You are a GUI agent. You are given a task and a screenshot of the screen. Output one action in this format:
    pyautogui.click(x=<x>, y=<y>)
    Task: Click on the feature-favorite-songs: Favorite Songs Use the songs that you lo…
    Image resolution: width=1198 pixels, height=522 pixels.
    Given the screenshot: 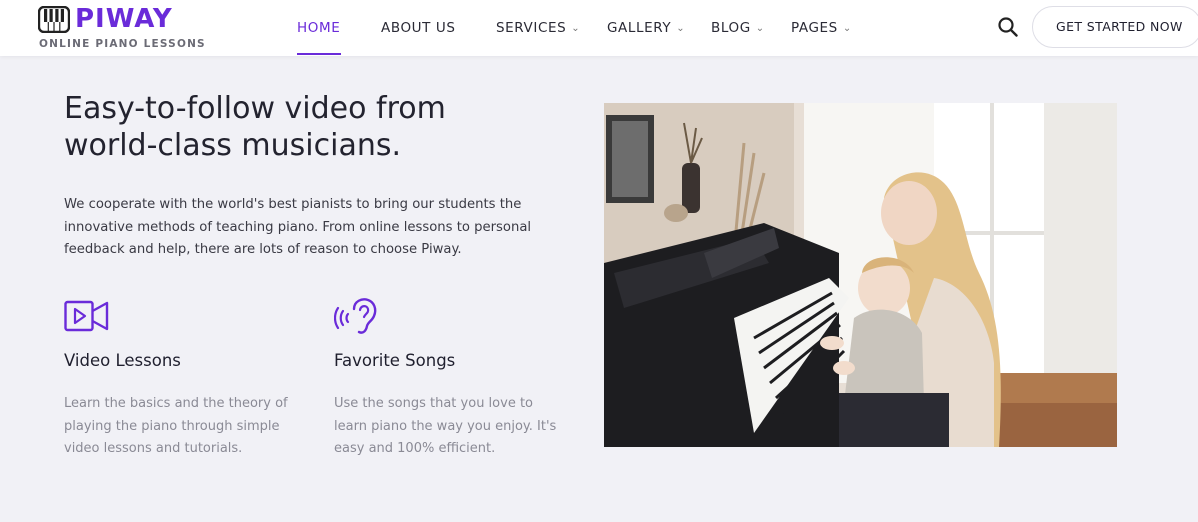 What is the action you would take?
    pyautogui.click(x=463, y=376)
    